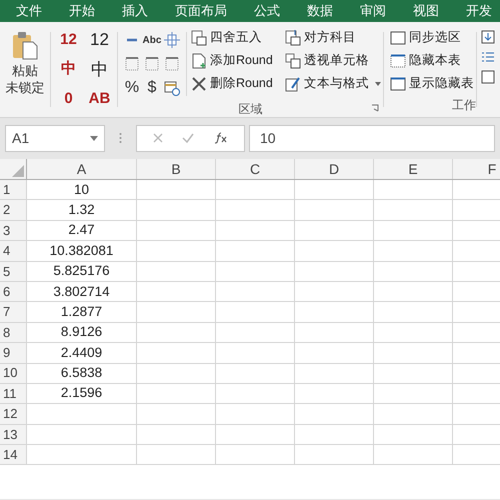 The image size is (500, 500). What do you see at coordinates (334, 169) in the screenshot?
I see `column-header: D` at bounding box center [334, 169].